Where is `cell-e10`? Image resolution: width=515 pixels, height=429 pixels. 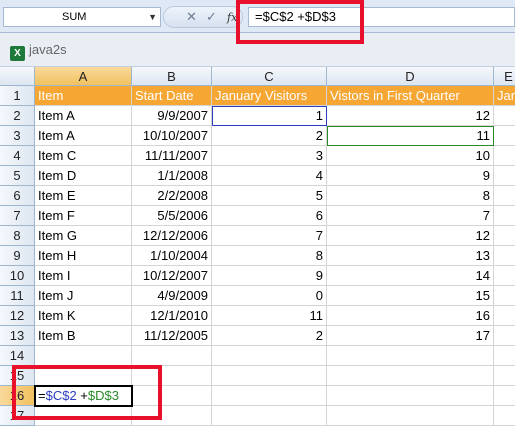
cell-e10 is located at coordinates (504, 276).